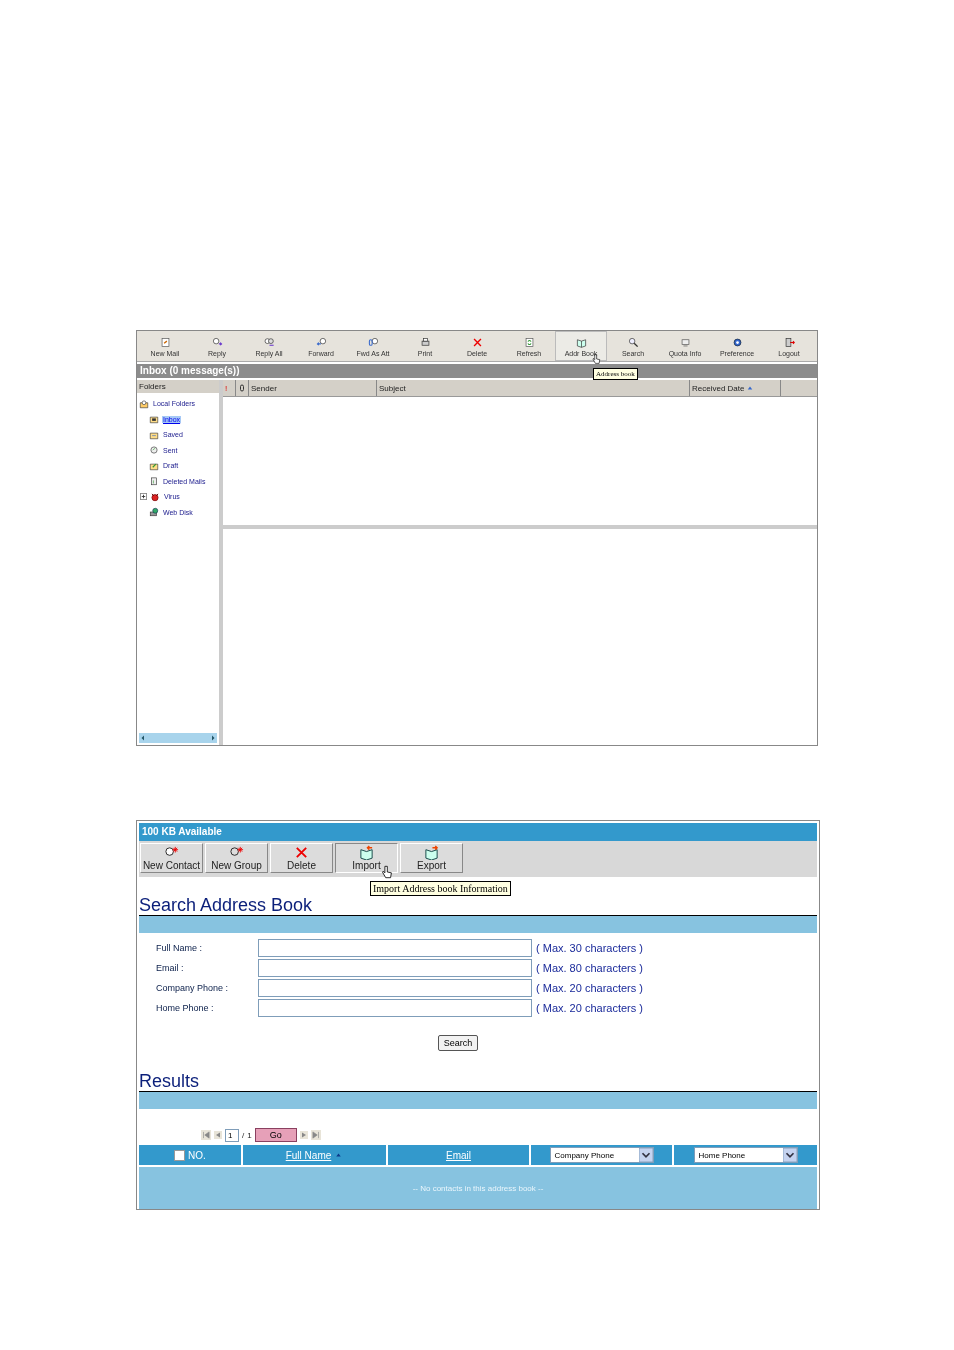 This screenshot has width=954, height=1350. What do you see at coordinates (143, 738) in the screenshot?
I see `left-arrow-icon` at bounding box center [143, 738].